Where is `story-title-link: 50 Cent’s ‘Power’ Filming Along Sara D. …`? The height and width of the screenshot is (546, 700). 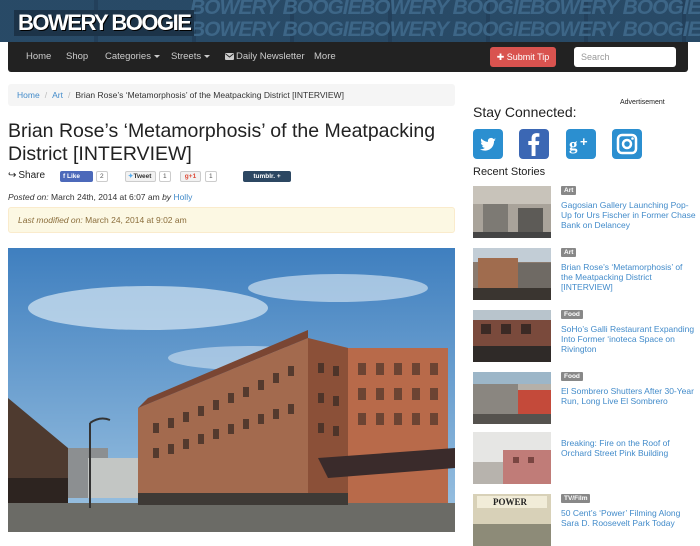 story-title-link: 50 Cent’s ‘Power’ Filming Along Sara D. … is located at coordinates (628, 518).